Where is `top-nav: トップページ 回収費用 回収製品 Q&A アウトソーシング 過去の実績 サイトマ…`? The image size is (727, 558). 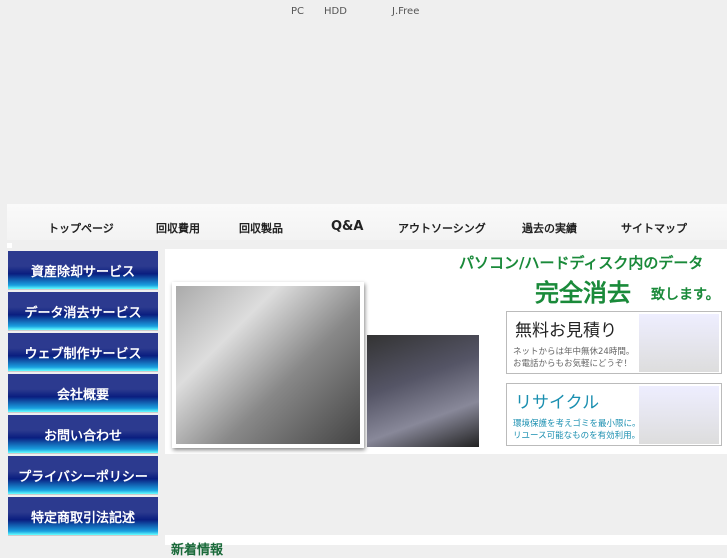 top-nav: トップページ 回収費用 回収製品 Q&A アウトソーシング 過去の実績 サイトマ… is located at coordinates (367, 222).